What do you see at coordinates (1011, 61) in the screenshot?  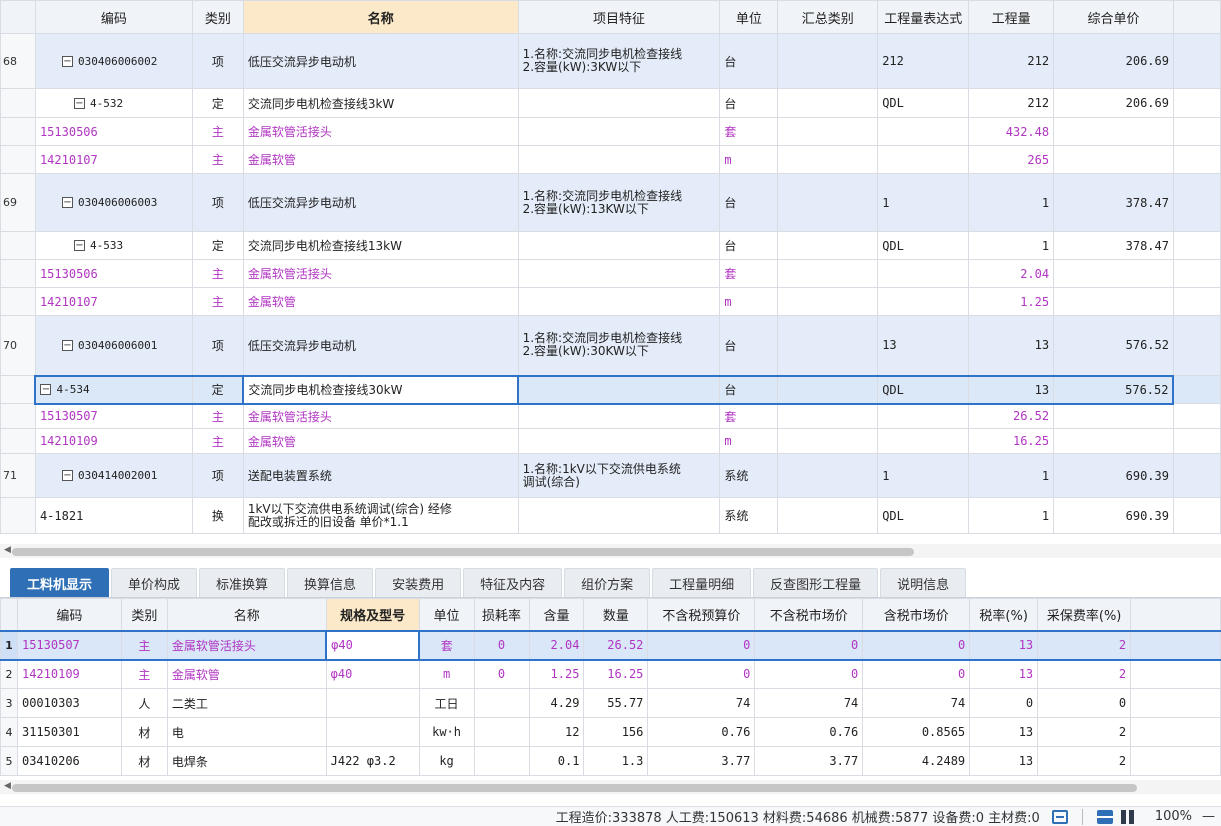 I see `quantity-cell: 212` at bounding box center [1011, 61].